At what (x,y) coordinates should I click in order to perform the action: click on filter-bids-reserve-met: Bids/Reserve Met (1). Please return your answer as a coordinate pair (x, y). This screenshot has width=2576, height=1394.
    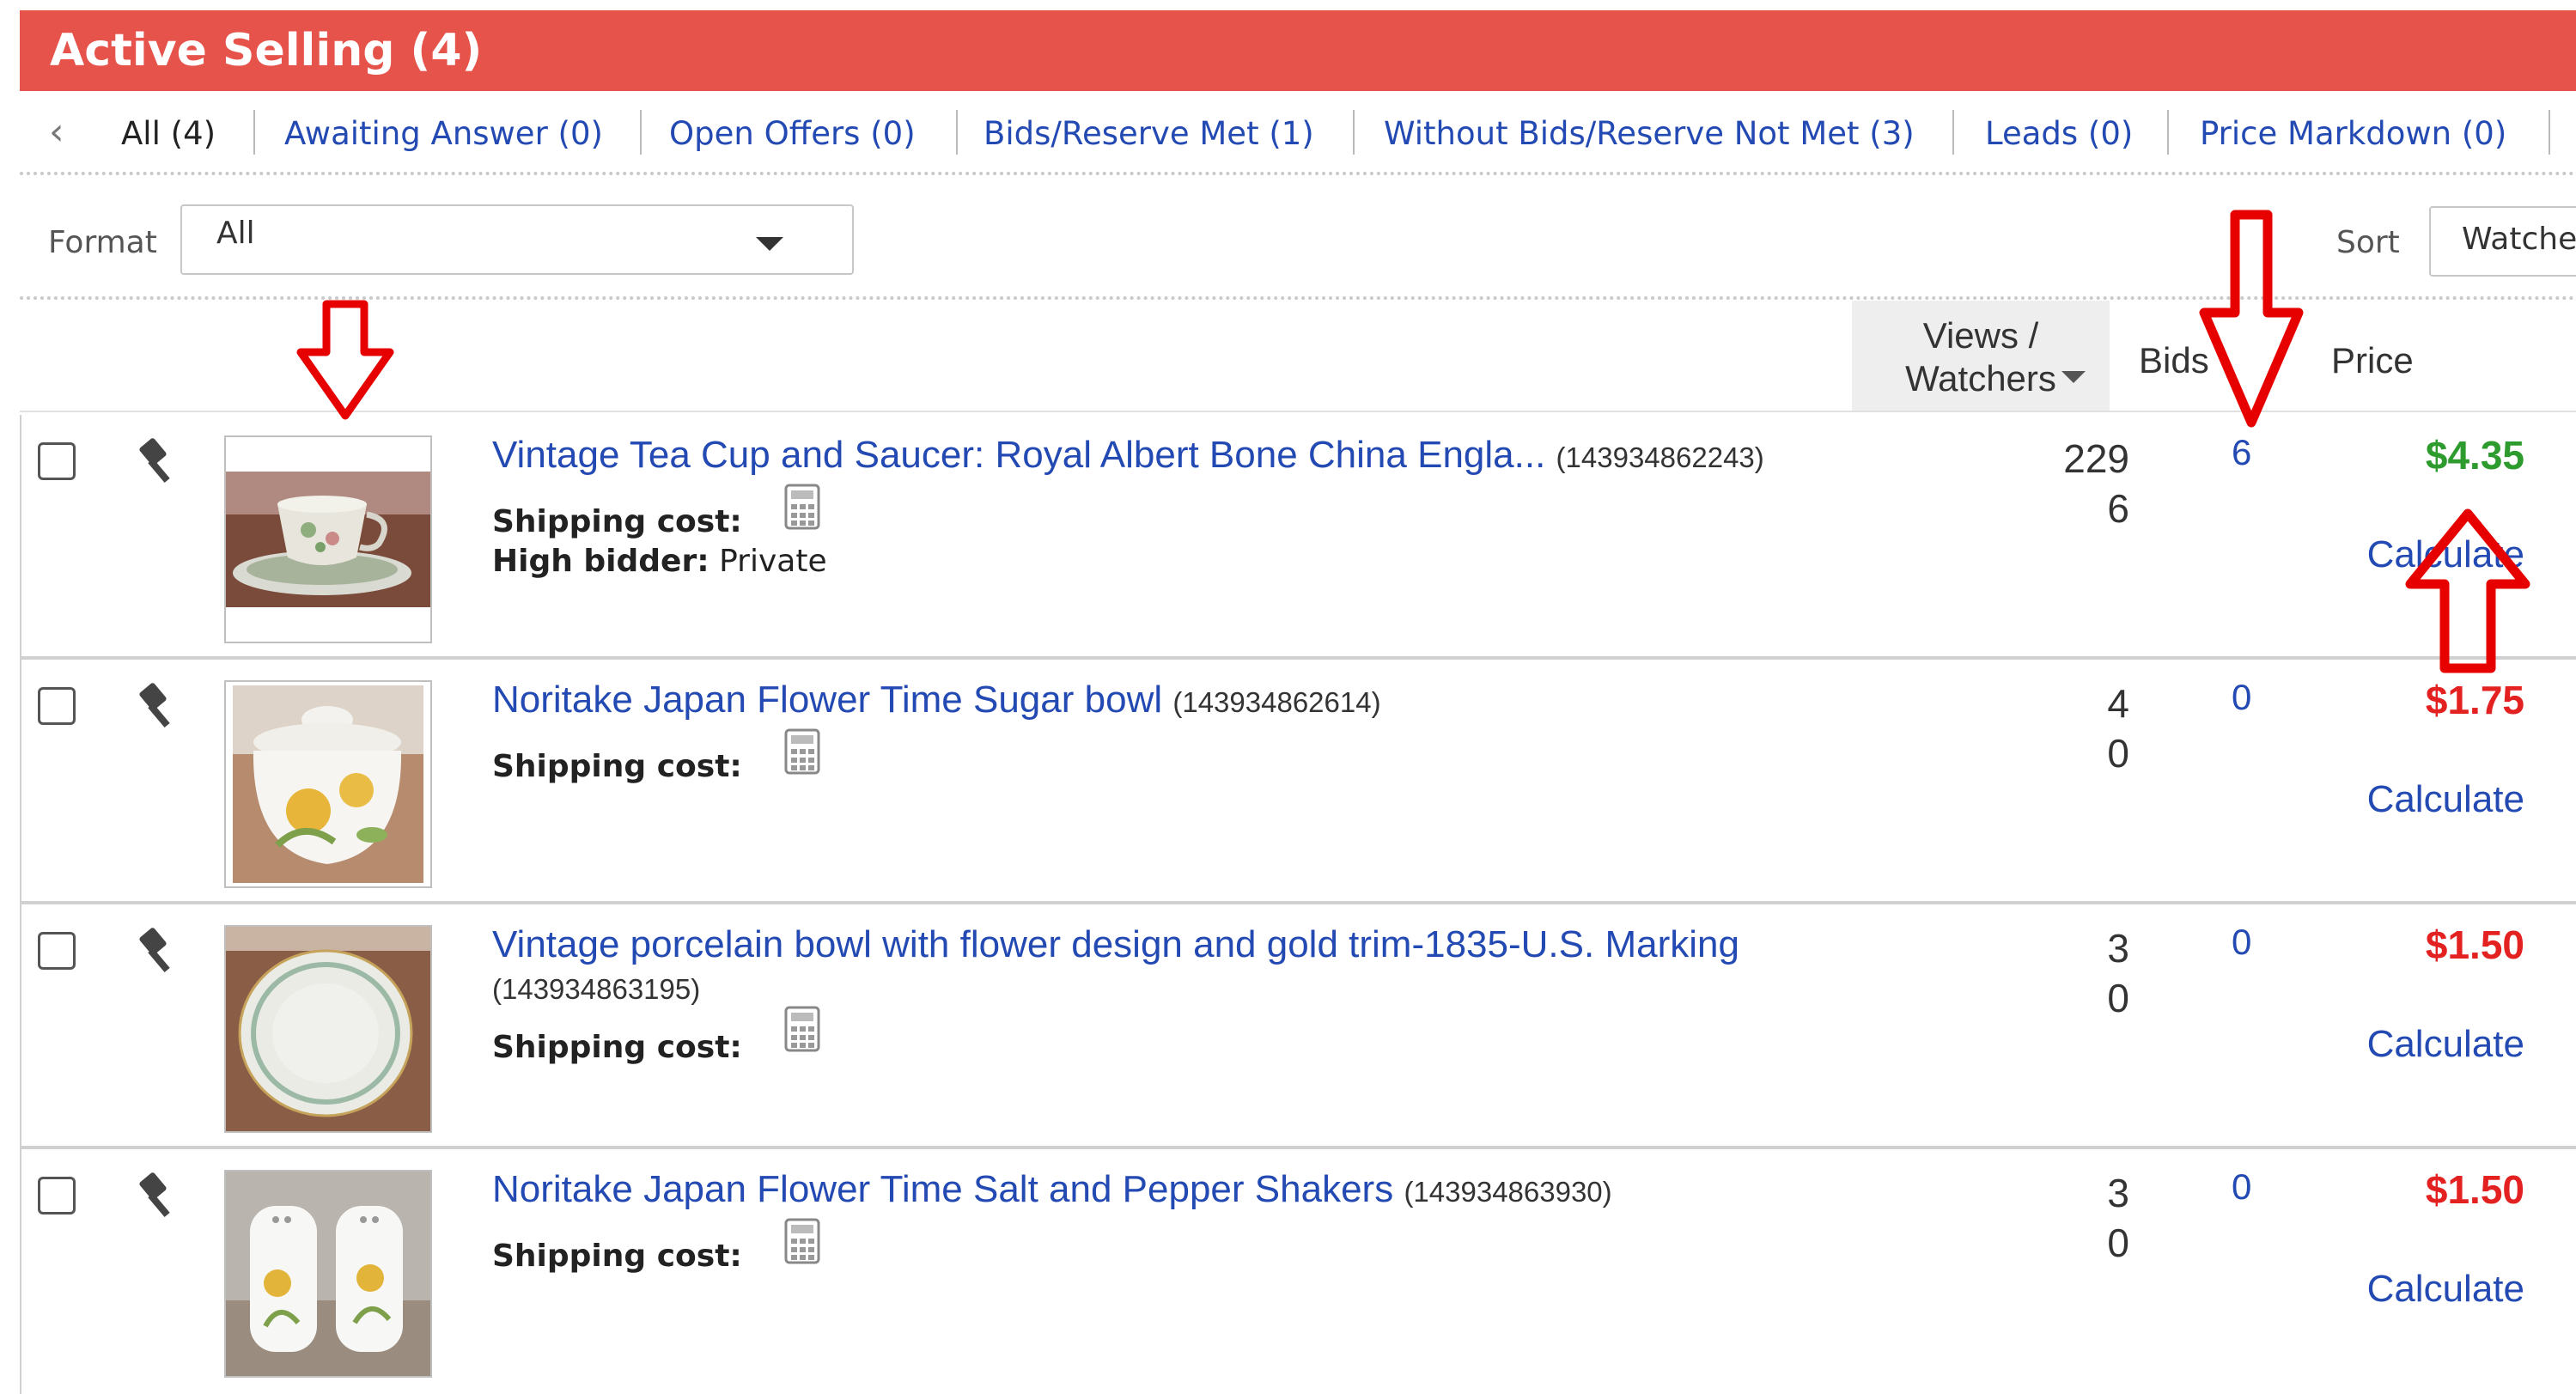
    Looking at the image, I should click on (1149, 133).